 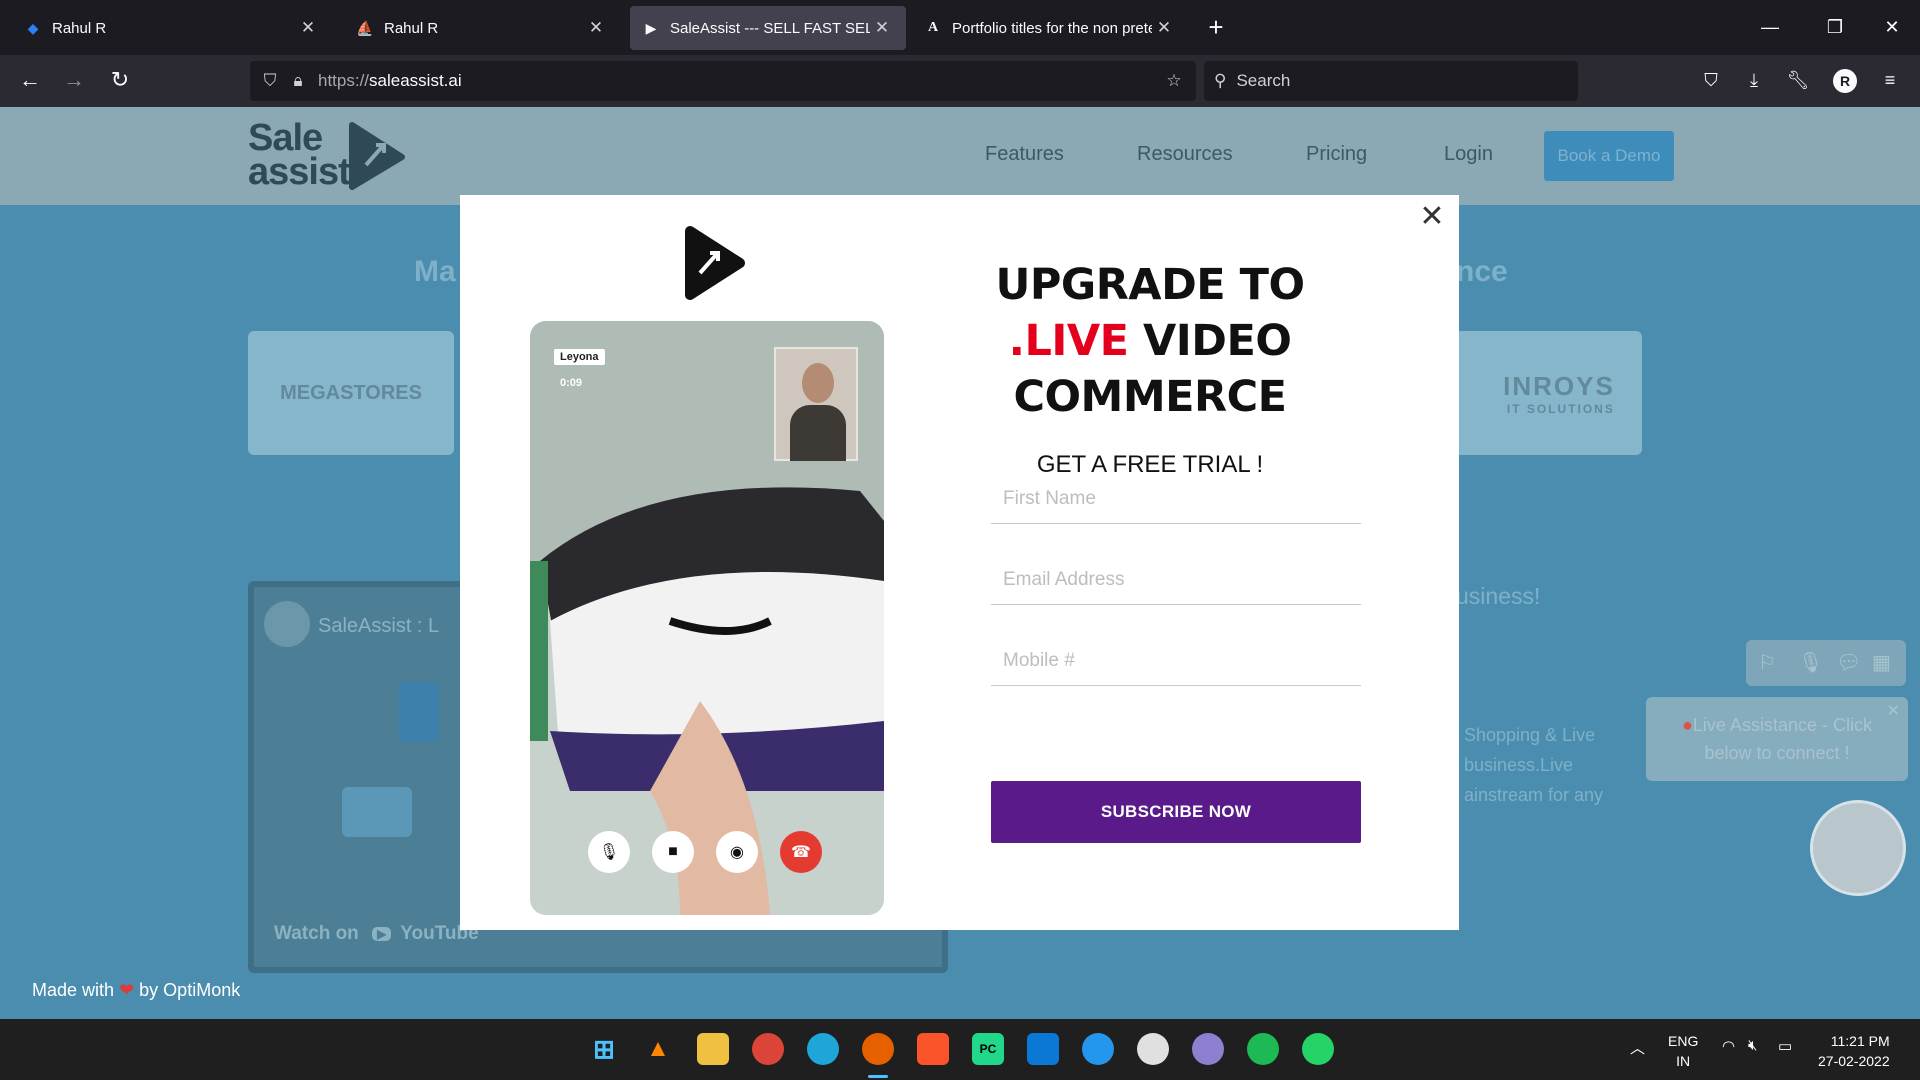 What do you see at coordinates (1770, 28) in the screenshot?
I see `minimize-icon: —` at bounding box center [1770, 28].